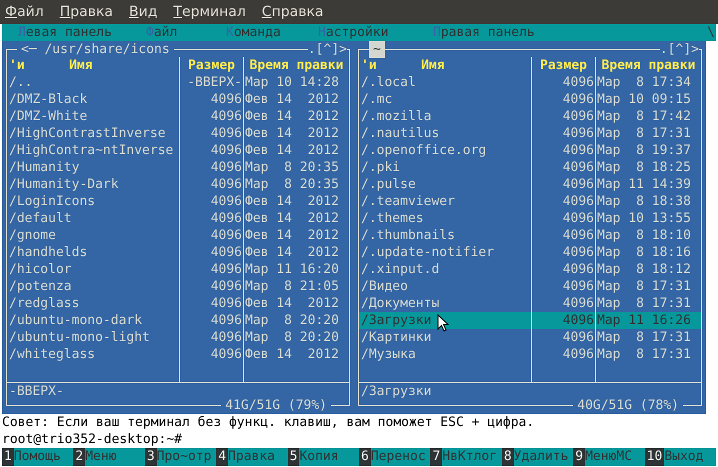 This screenshot has width=718, height=467. What do you see at coordinates (493, 32) in the screenshot?
I see `mc-menu-item: Правая панель` at bounding box center [493, 32].